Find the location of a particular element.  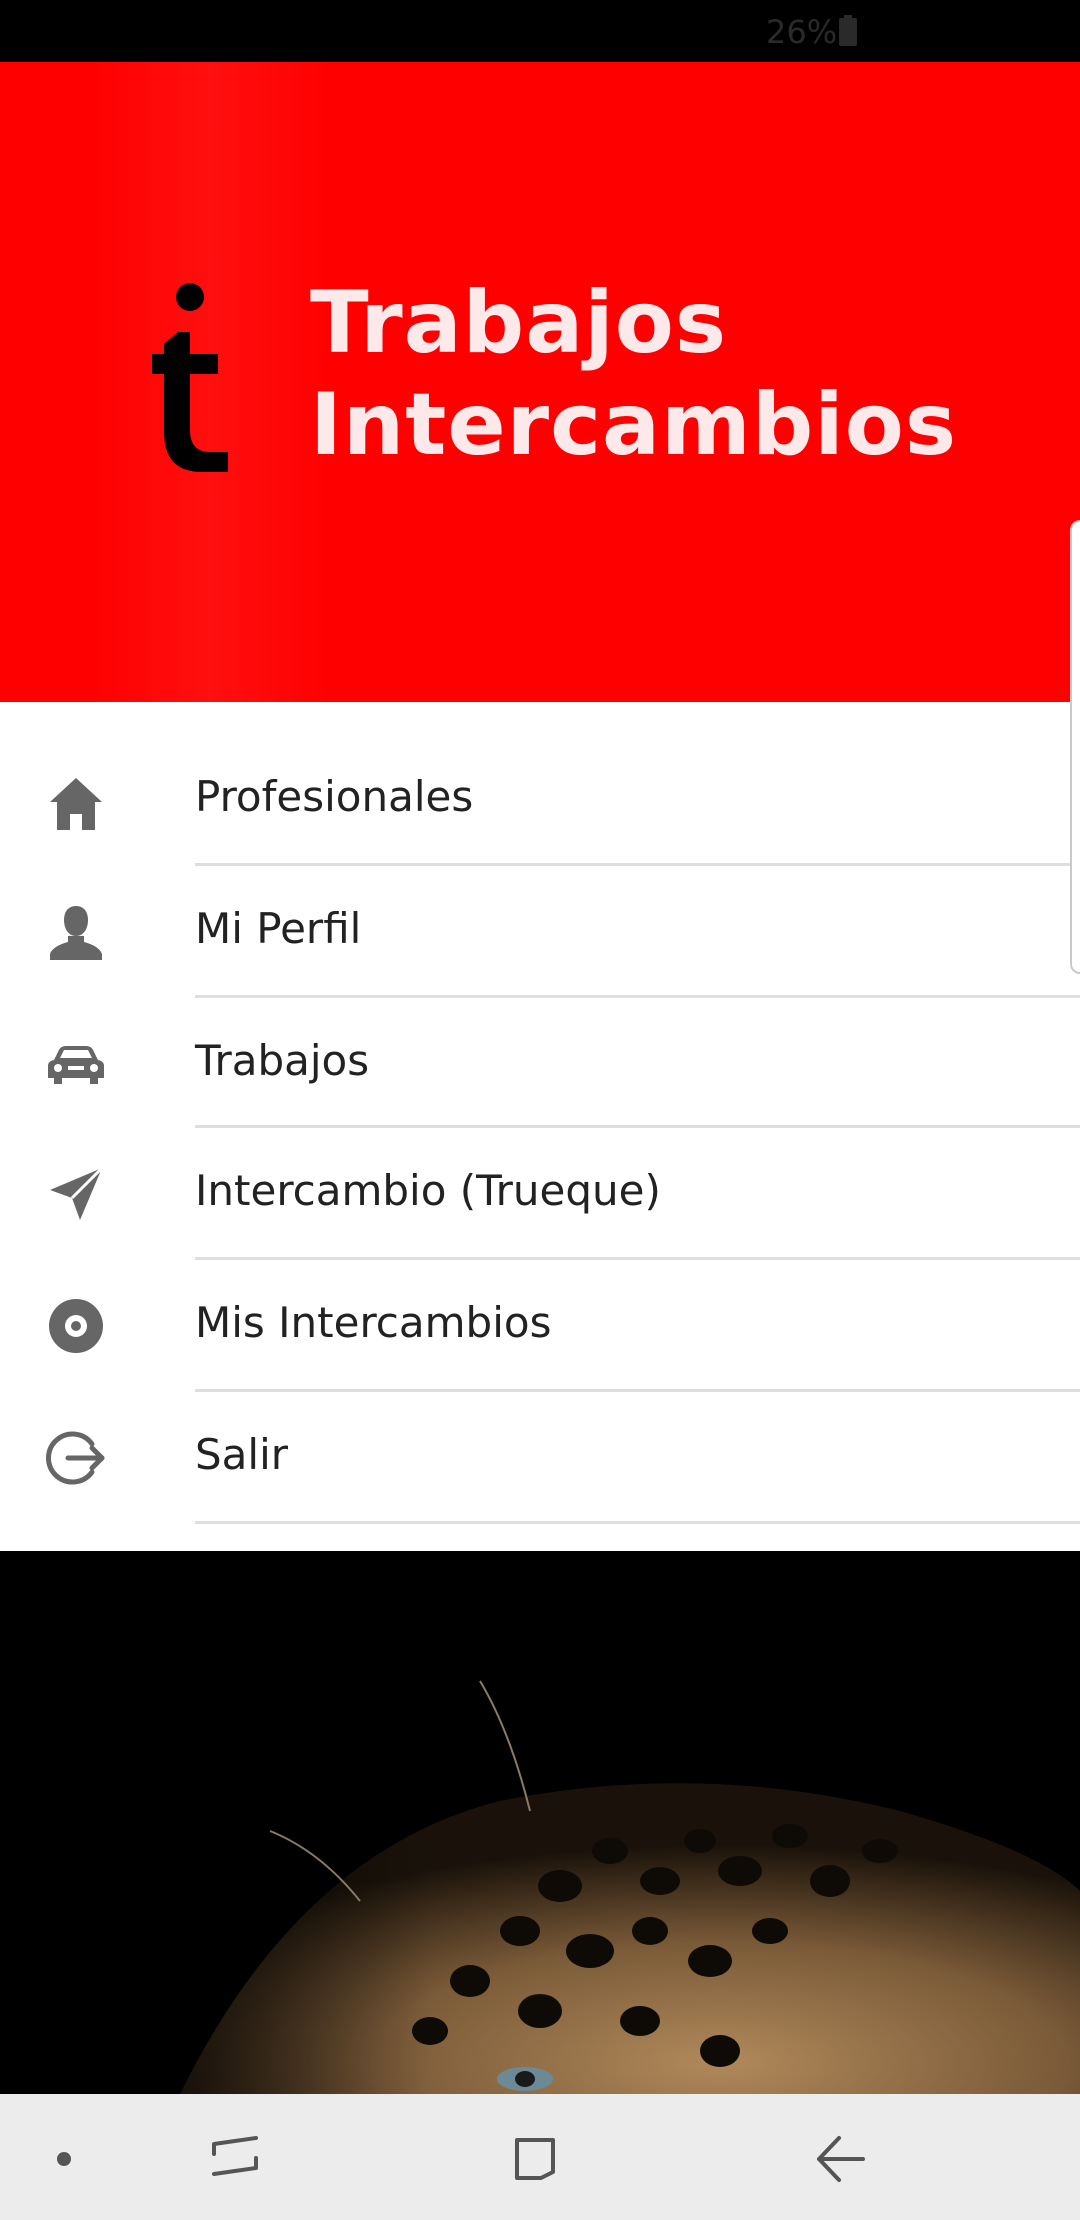

menu-item-trabajos: Trabajos is located at coordinates (540, 1063).